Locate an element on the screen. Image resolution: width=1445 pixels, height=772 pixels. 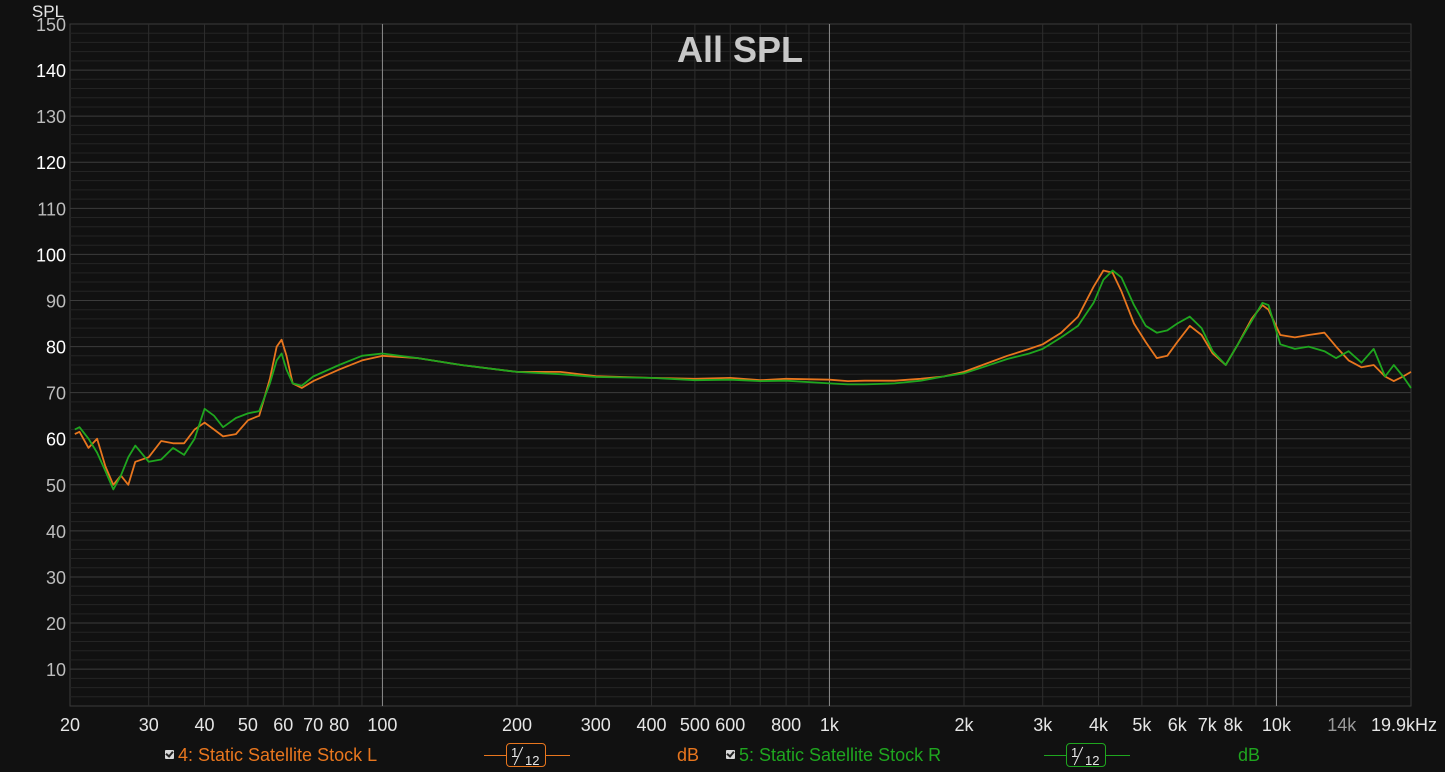
x-tick-label: 8k is located at coordinates (1234, 725).